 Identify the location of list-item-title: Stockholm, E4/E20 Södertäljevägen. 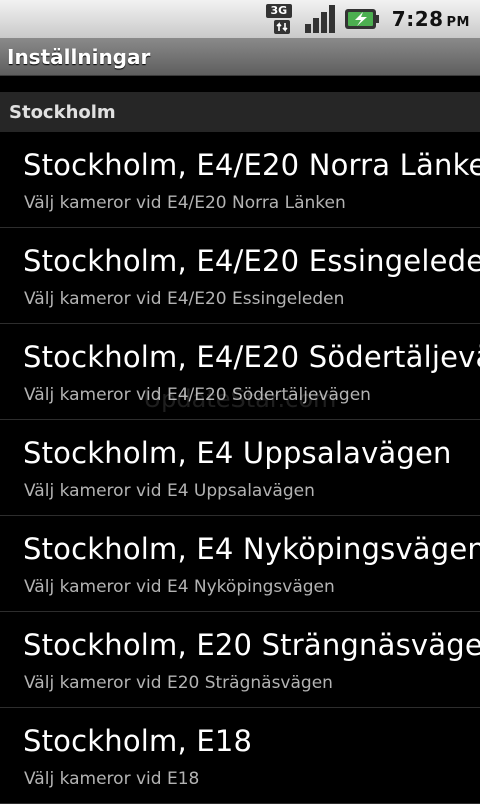
(251, 357).